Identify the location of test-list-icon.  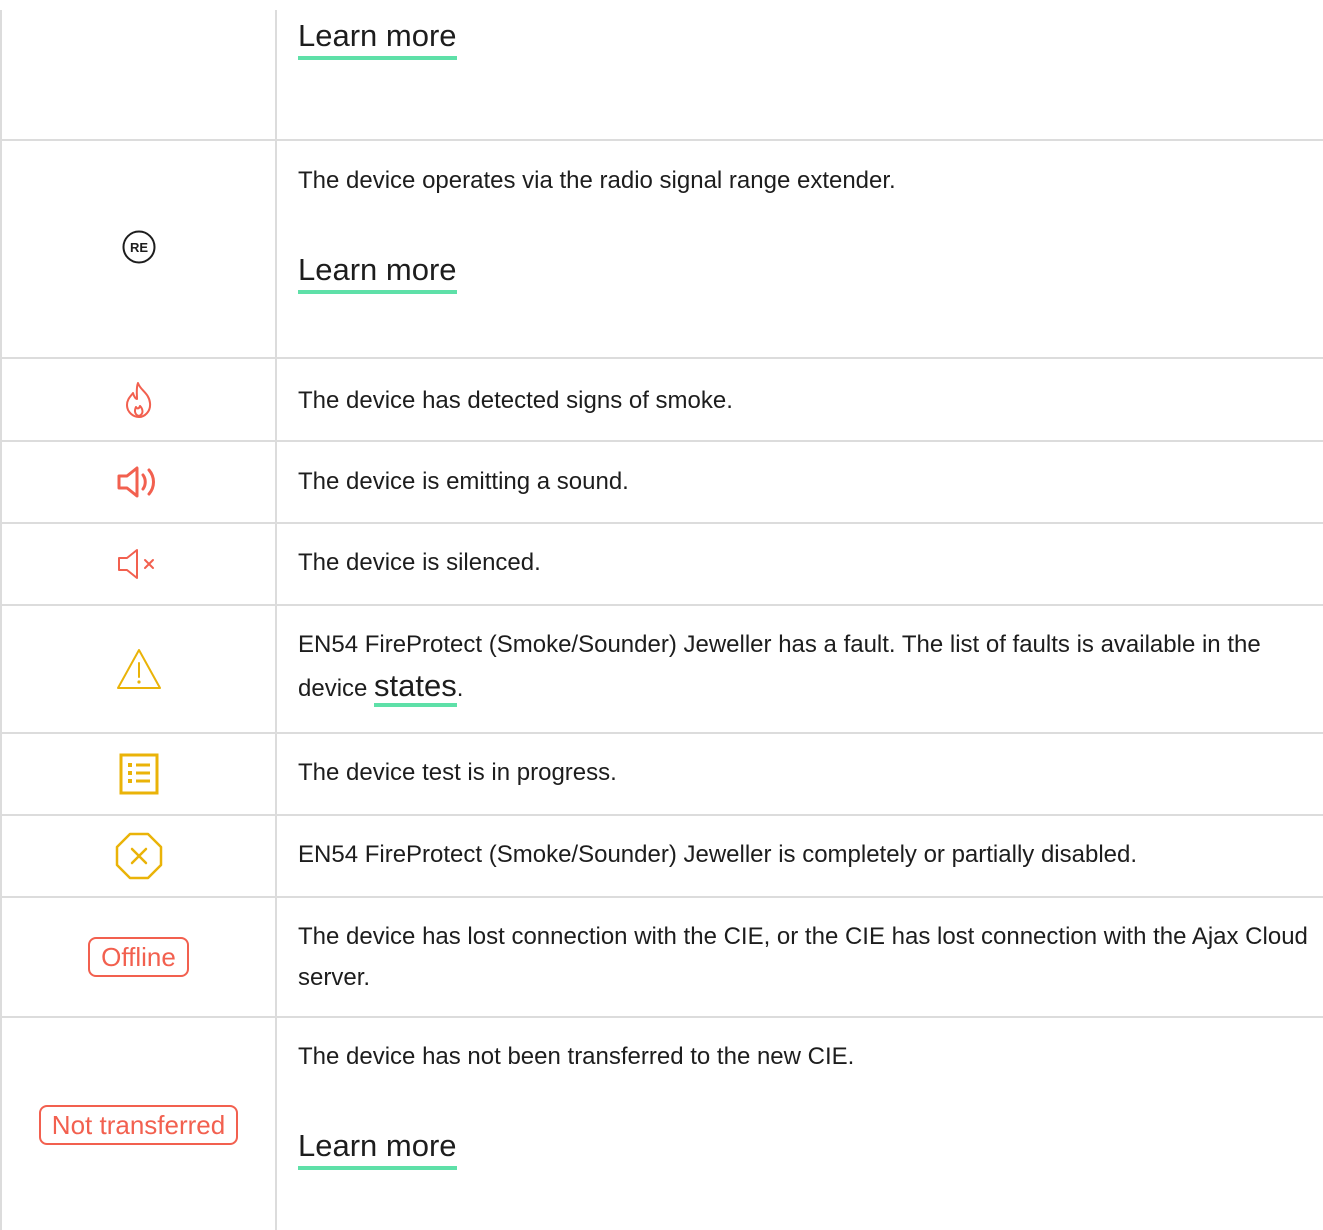
(138, 774).